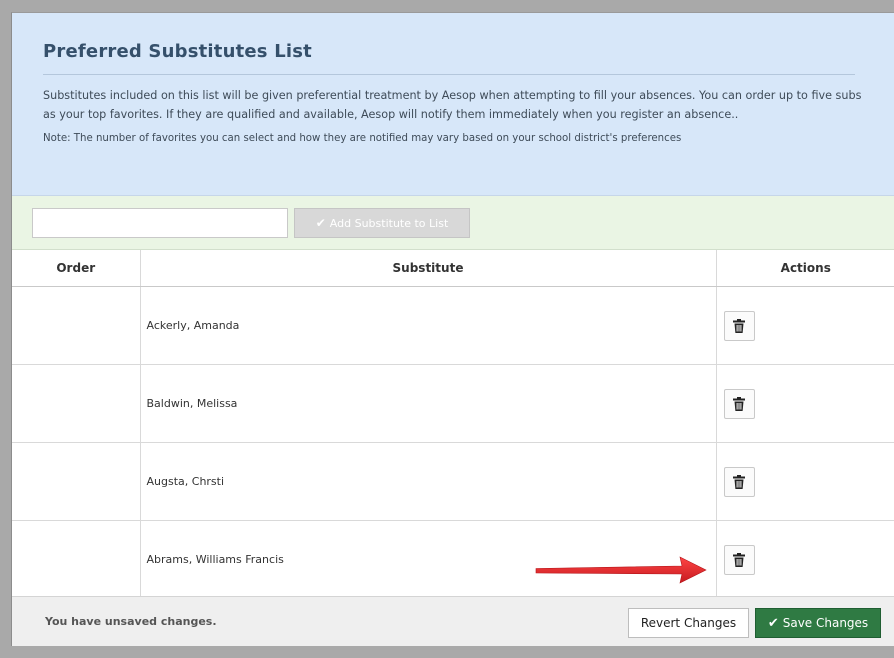  Describe the element at coordinates (453, 559) in the screenshot. I see `table-row: Abrams, Williams Francis` at that location.